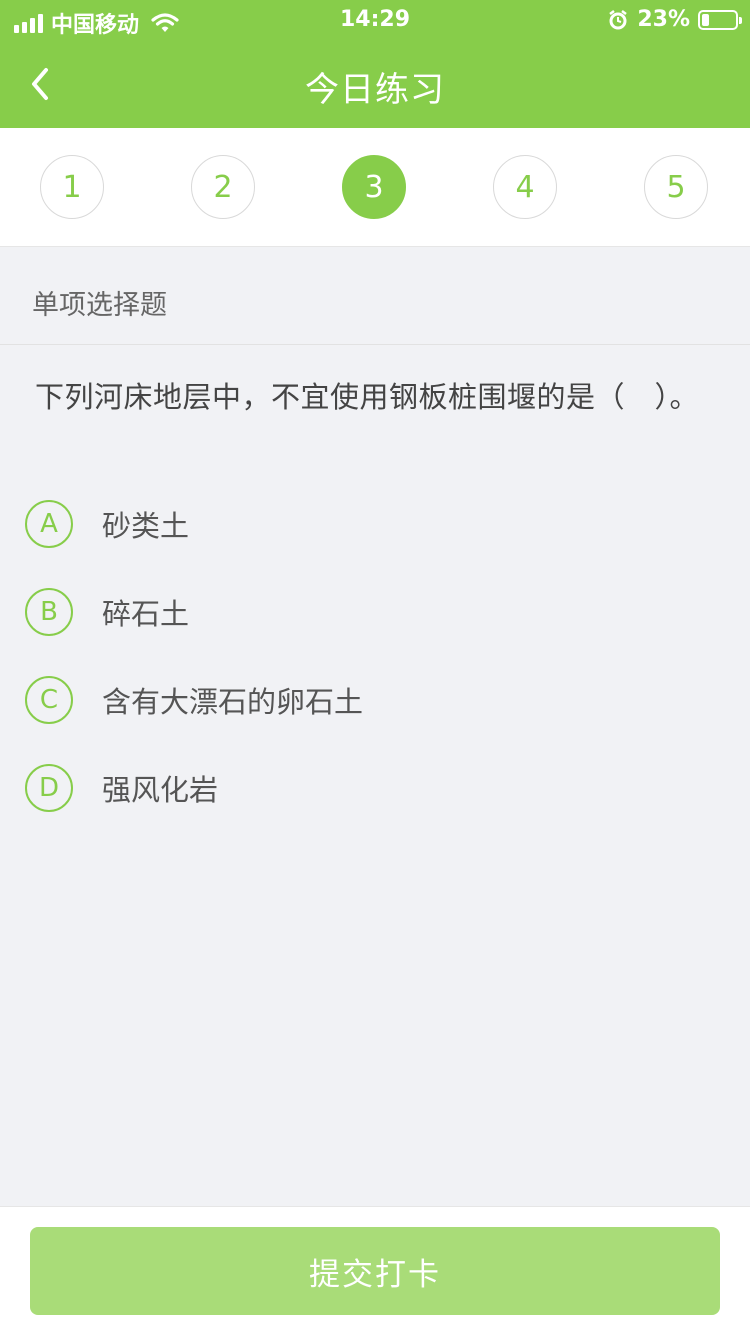 The image size is (750, 1335). What do you see at coordinates (375, 700) in the screenshot?
I see `option-c: C 含有大漂石的卵石土` at bounding box center [375, 700].